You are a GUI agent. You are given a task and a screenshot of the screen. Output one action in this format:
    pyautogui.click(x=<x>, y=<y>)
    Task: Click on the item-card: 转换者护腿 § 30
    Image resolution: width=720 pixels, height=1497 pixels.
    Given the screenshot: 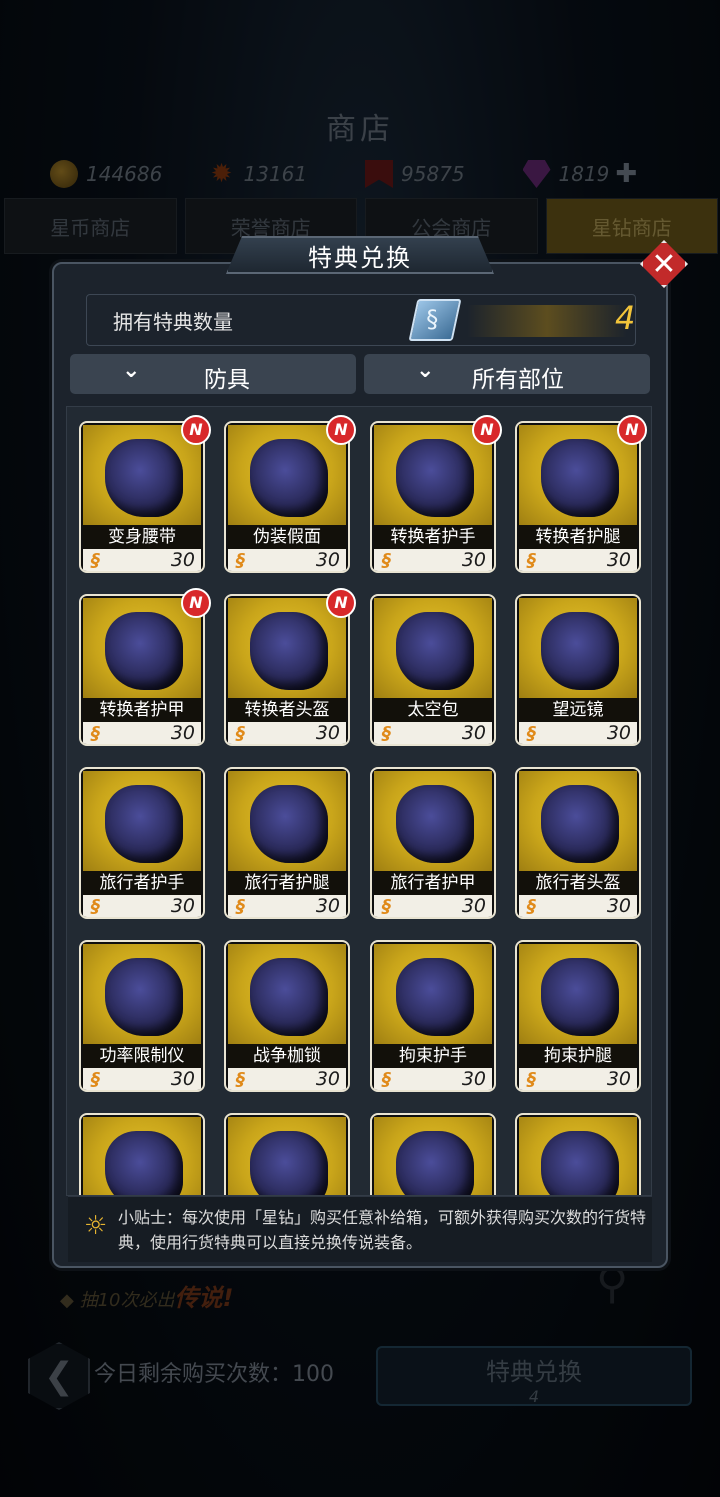 What is the action you would take?
    pyautogui.click(x=578, y=497)
    